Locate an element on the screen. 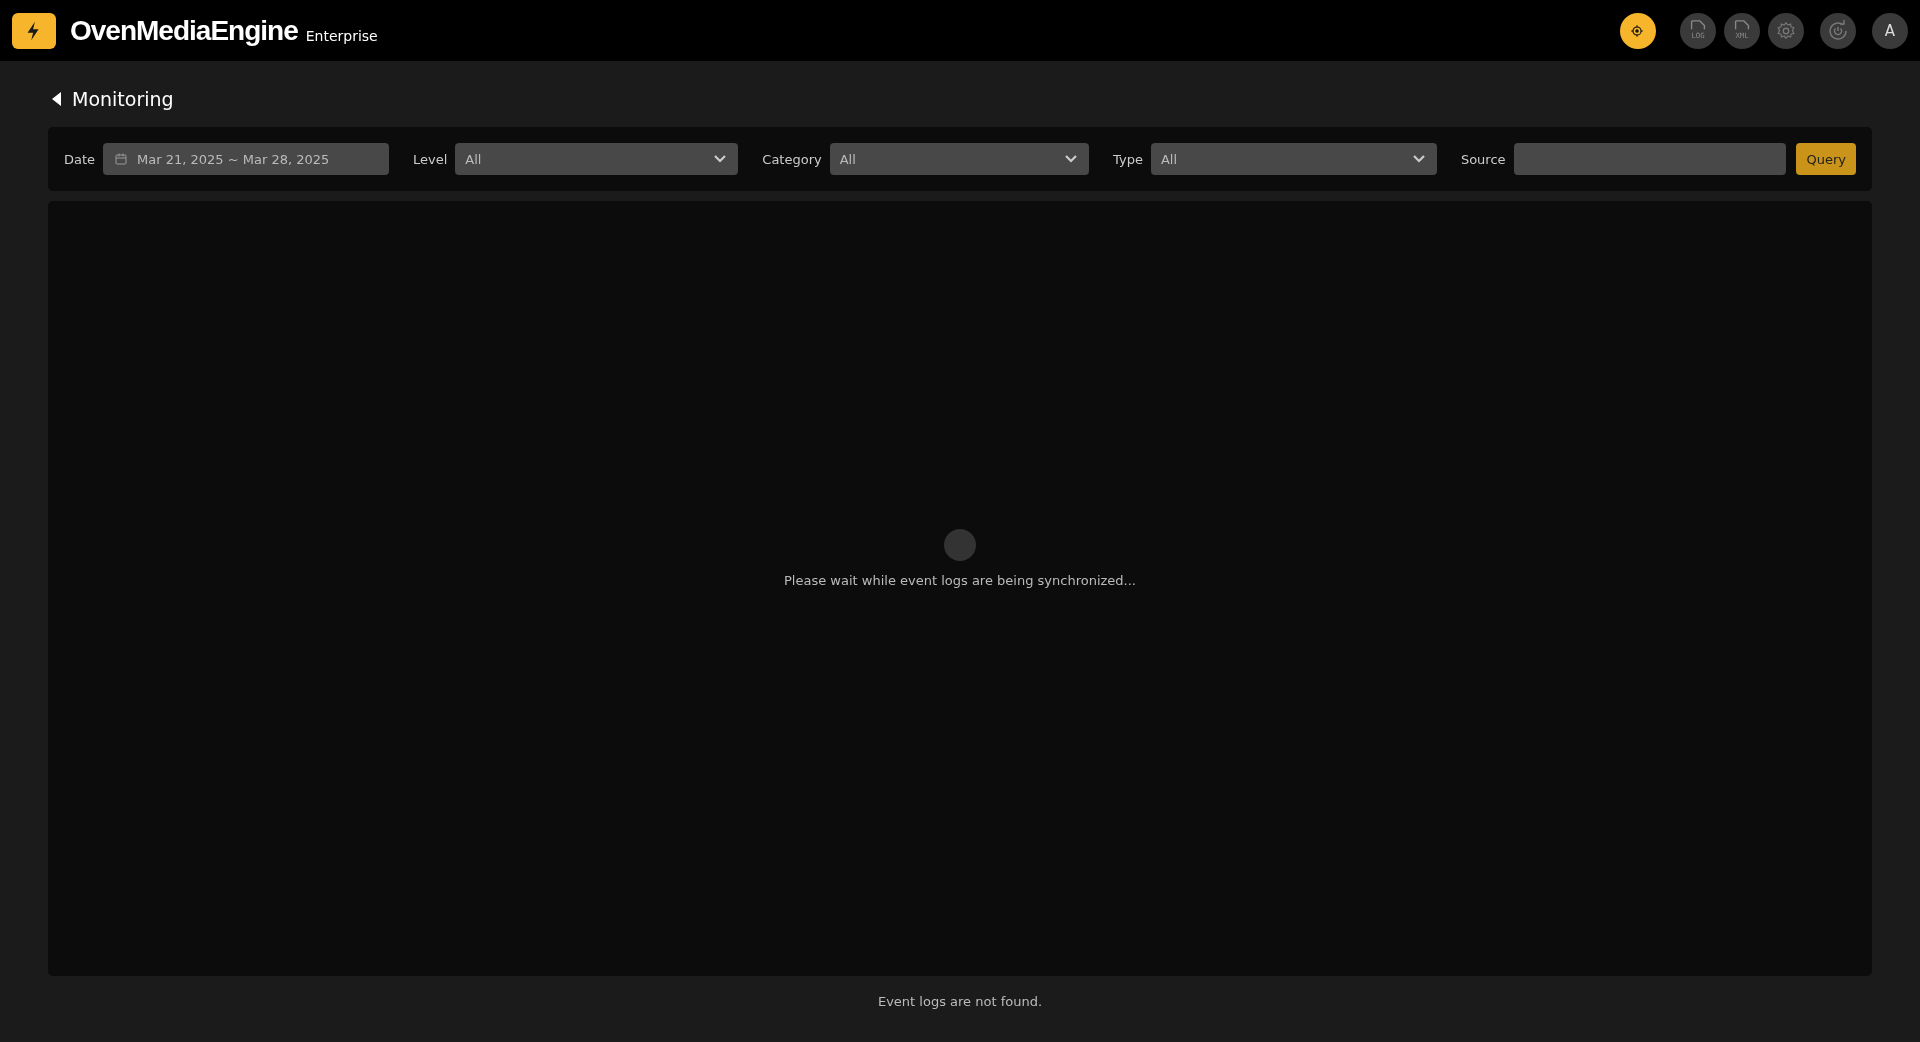 The height and width of the screenshot is (1042, 1920). target-button is located at coordinates (1638, 30).